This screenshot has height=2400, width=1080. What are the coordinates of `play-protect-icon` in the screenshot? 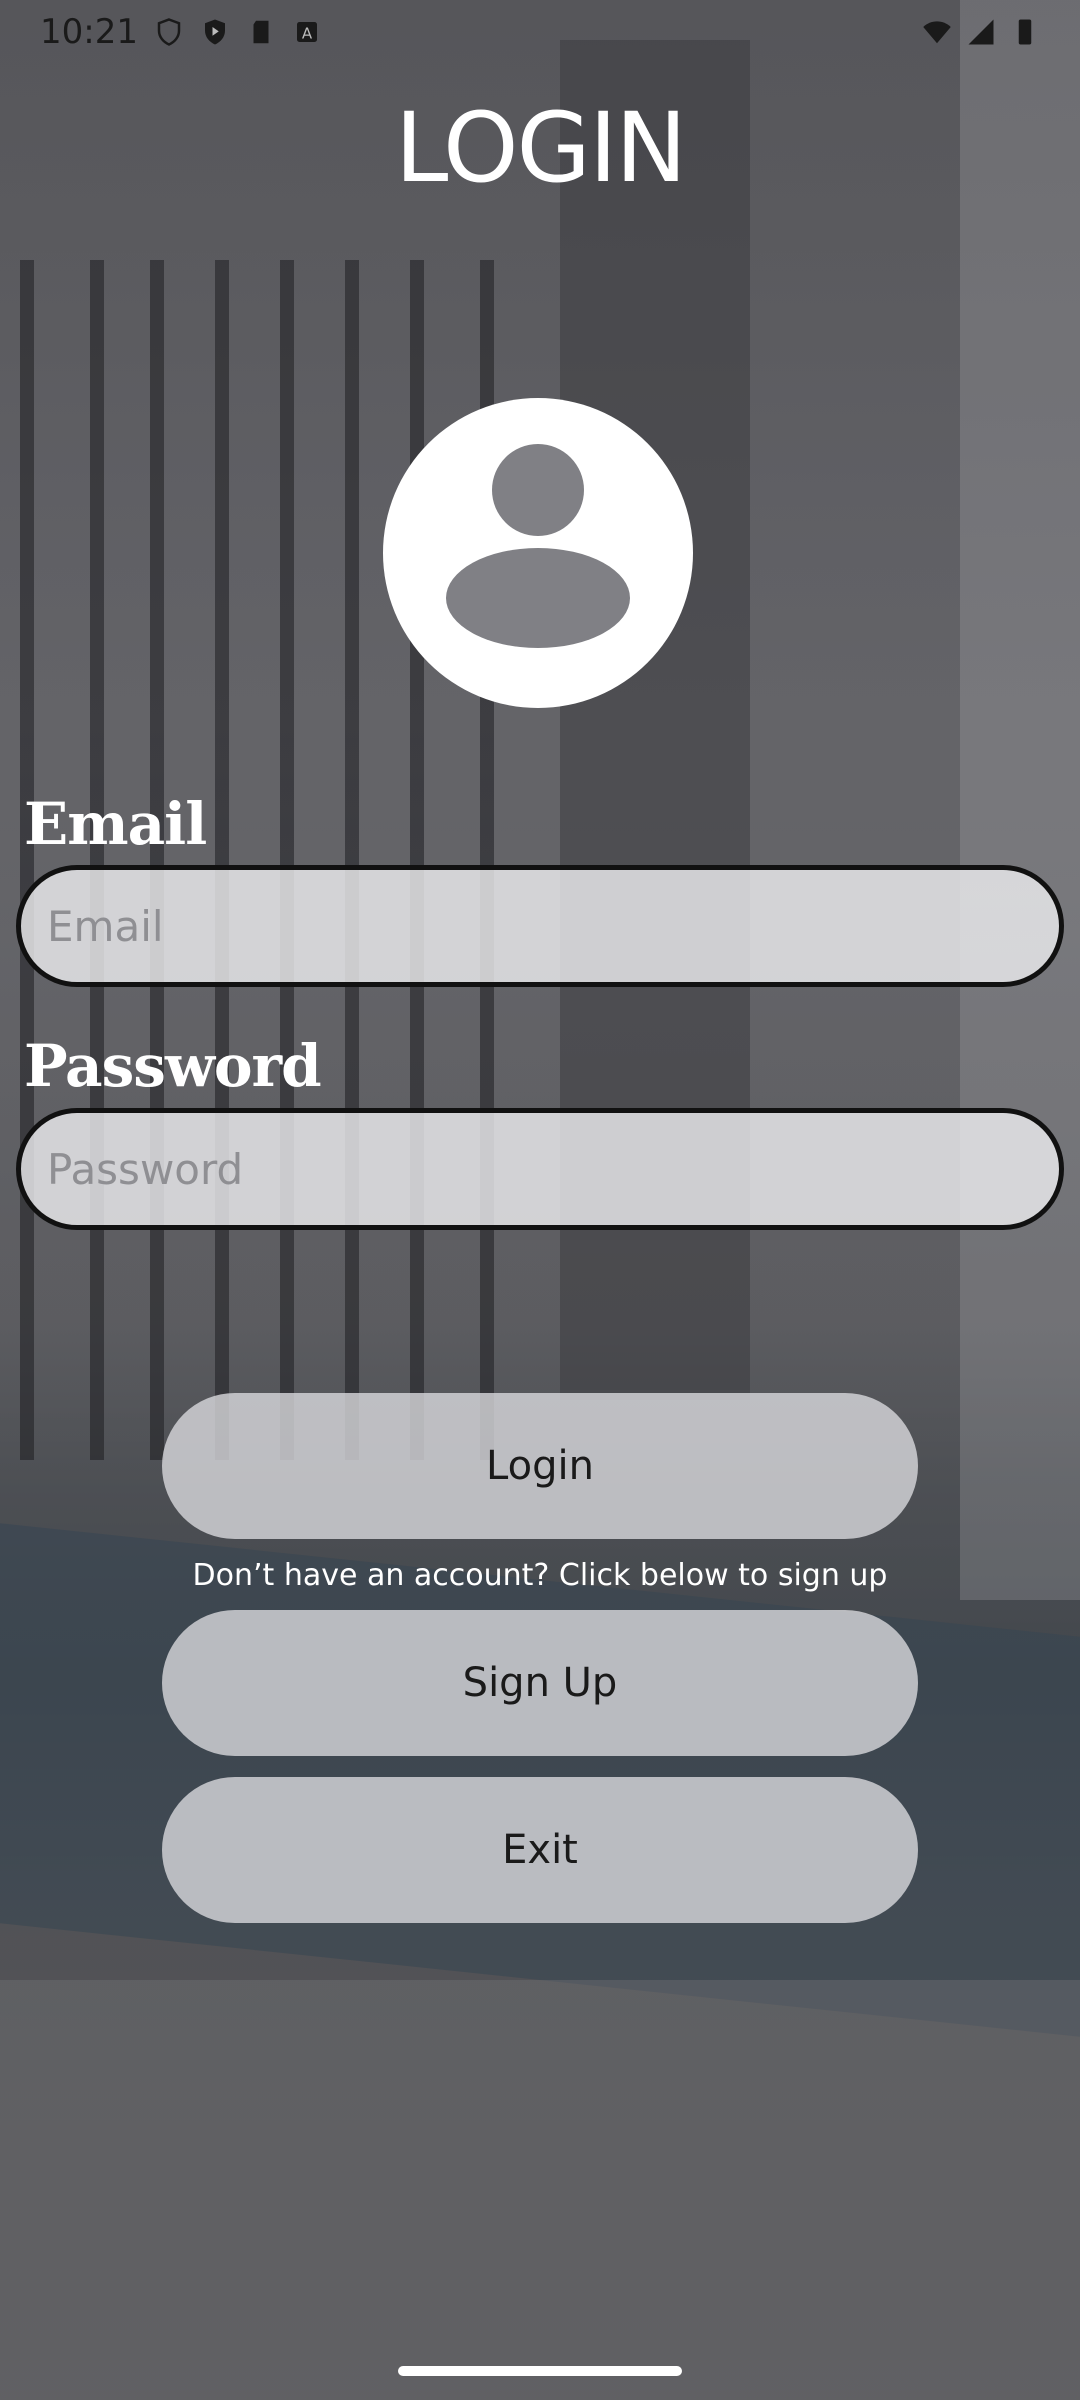 It's located at (214, 32).